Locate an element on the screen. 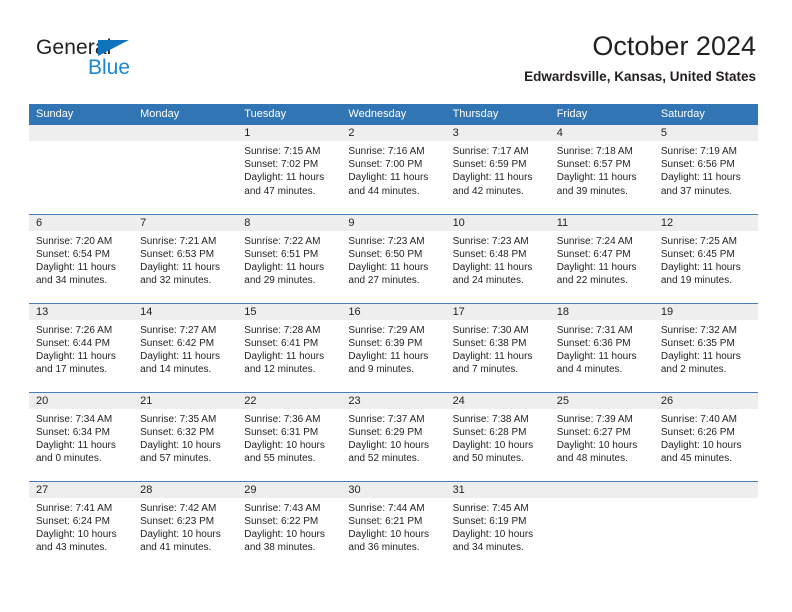  daylight-text-line2: and 14 minutes. is located at coordinates (176, 370).